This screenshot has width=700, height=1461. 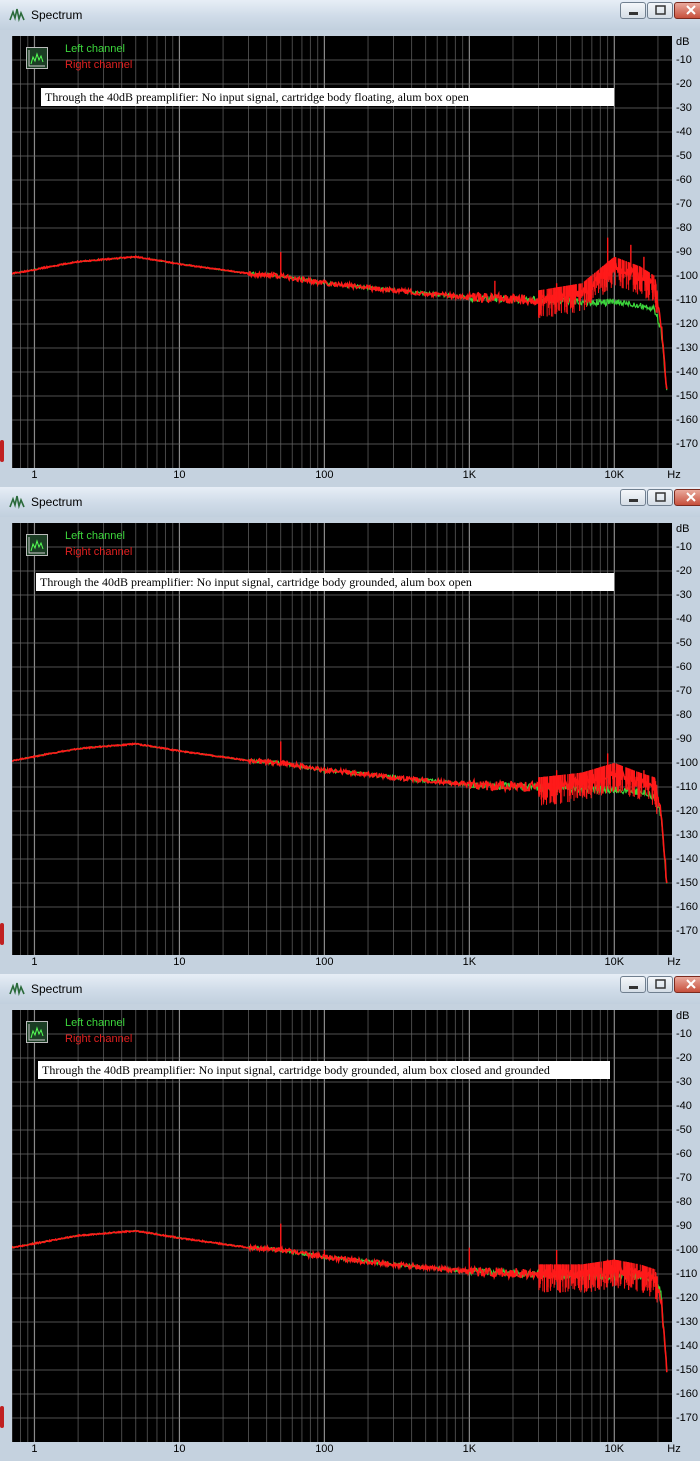 What do you see at coordinates (684, 60) in the screenshot?
I see `y-tick-label: -10` at bounding box center [684, 60].